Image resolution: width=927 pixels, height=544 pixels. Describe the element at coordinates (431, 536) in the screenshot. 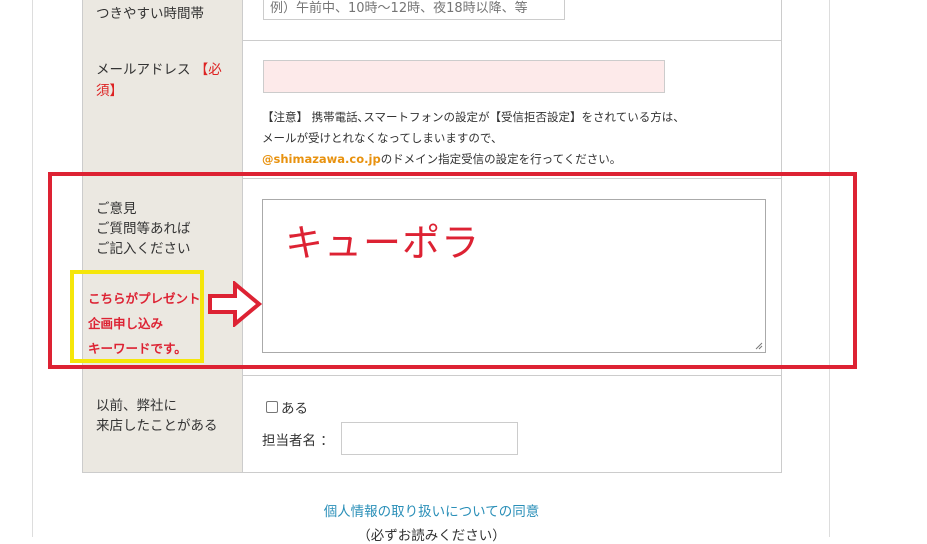

I see `privacy-note: （必ずお読みください）` at that location.